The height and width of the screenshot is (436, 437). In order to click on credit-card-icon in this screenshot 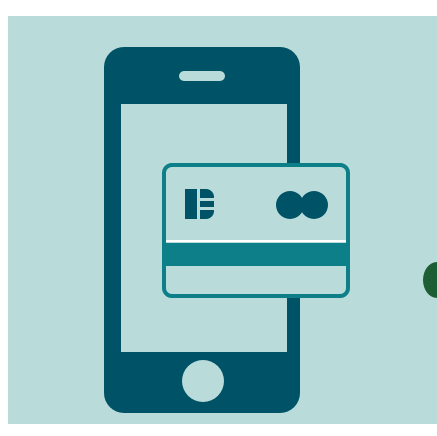, I will do `click(256, 230)`.